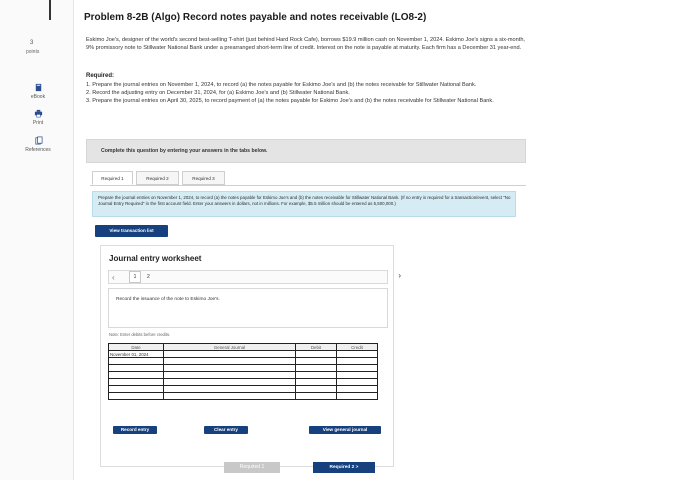 The height and width of the screenshot is (480, 700). Describe the element at coordinates (203, 178) in the screenshot. I see `tab-required-3: Required 3` at that location.